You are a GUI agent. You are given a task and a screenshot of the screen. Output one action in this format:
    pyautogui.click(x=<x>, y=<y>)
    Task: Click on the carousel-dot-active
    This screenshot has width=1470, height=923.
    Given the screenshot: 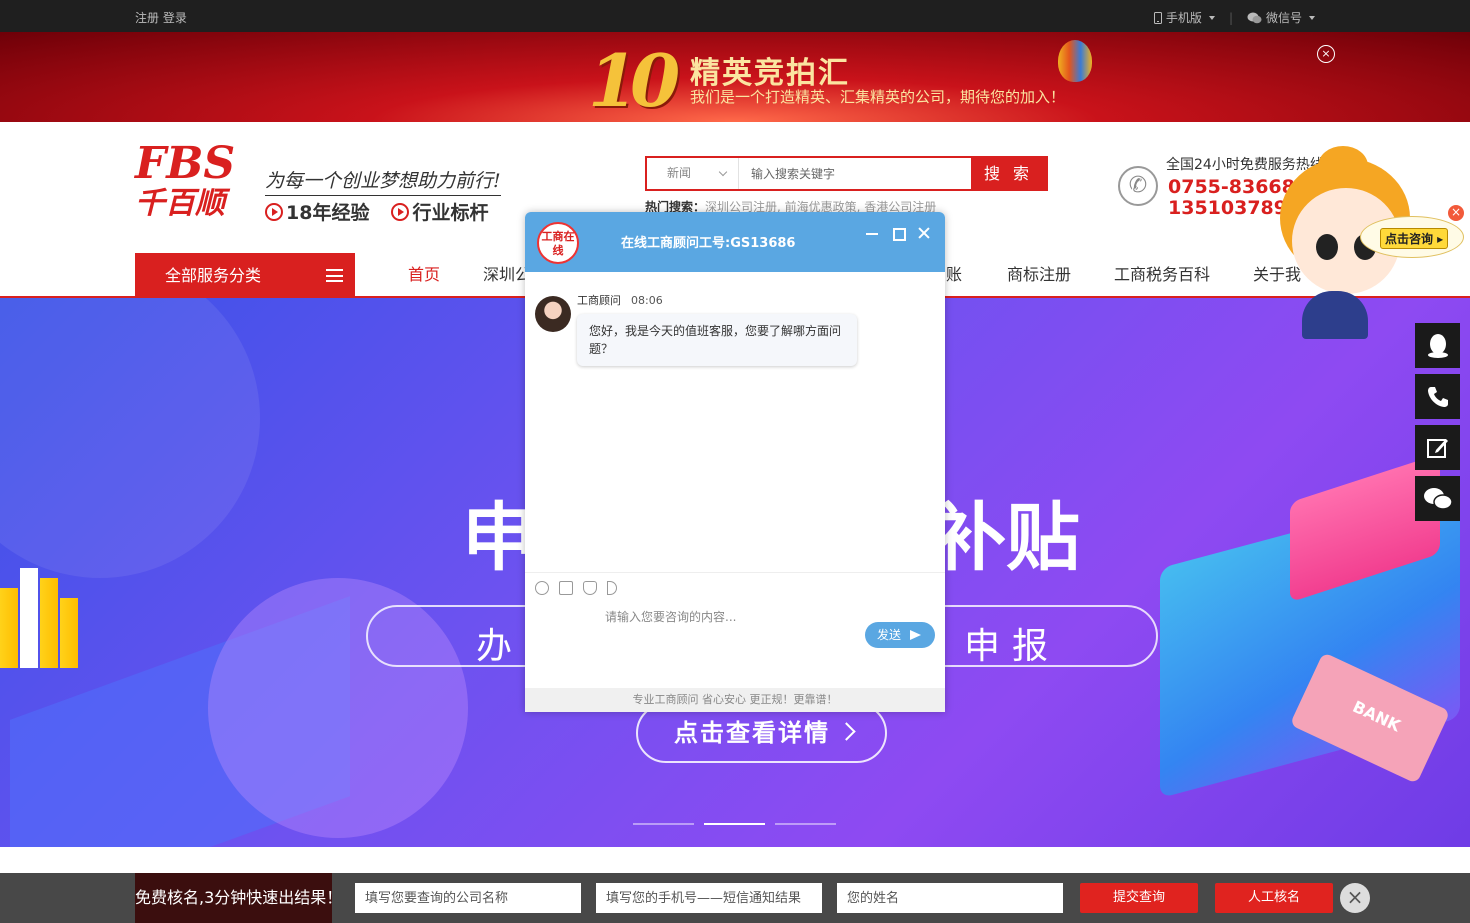 What is the action you would take?
    pyautogui.click(x=734, y=824)
    